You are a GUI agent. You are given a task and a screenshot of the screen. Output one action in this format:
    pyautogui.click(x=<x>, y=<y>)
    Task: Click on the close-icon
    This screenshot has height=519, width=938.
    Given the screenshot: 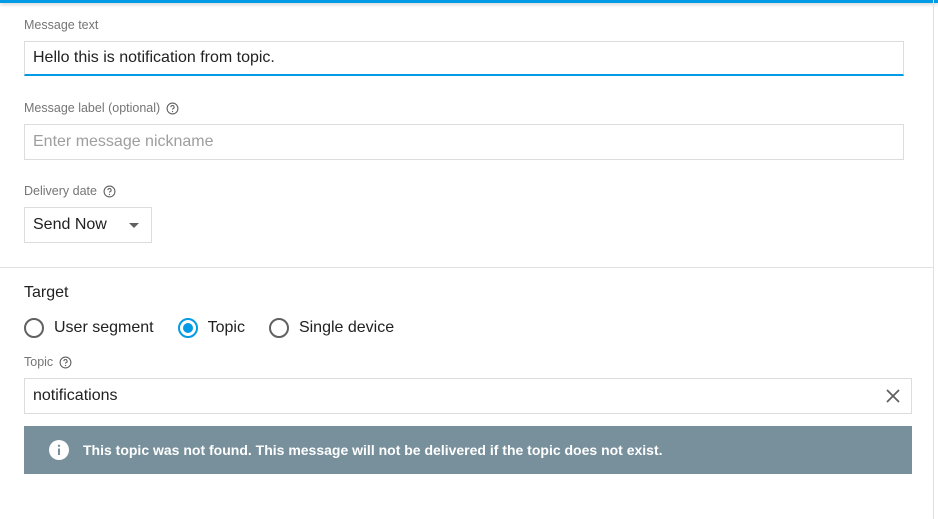 What is the action you would take?
    pyautogui.click(x=893, y=396)
    